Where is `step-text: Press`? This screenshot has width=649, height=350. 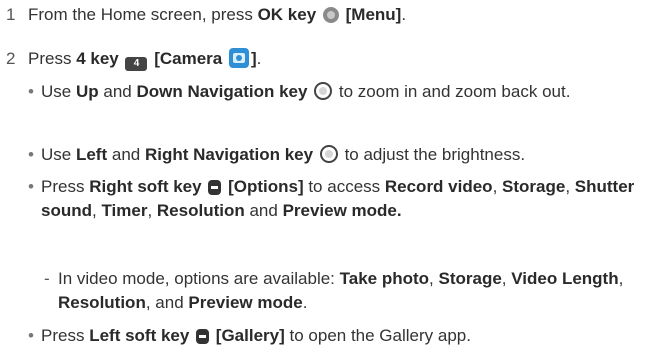 step-text: Press is located at coordinates (52, 58).